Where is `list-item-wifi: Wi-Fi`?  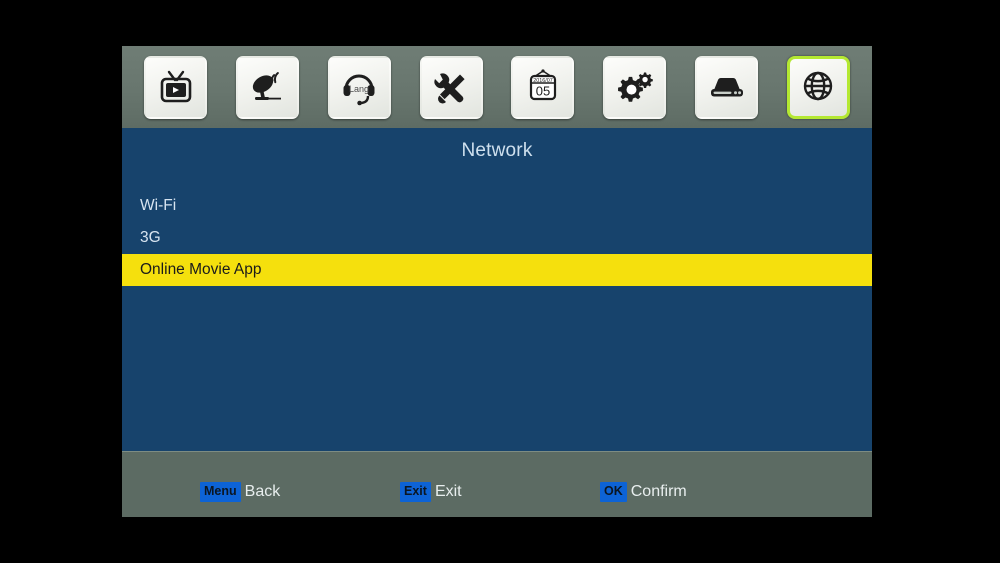
list-item-wifi: Wi-Fi is located at coordinates (497, 206).